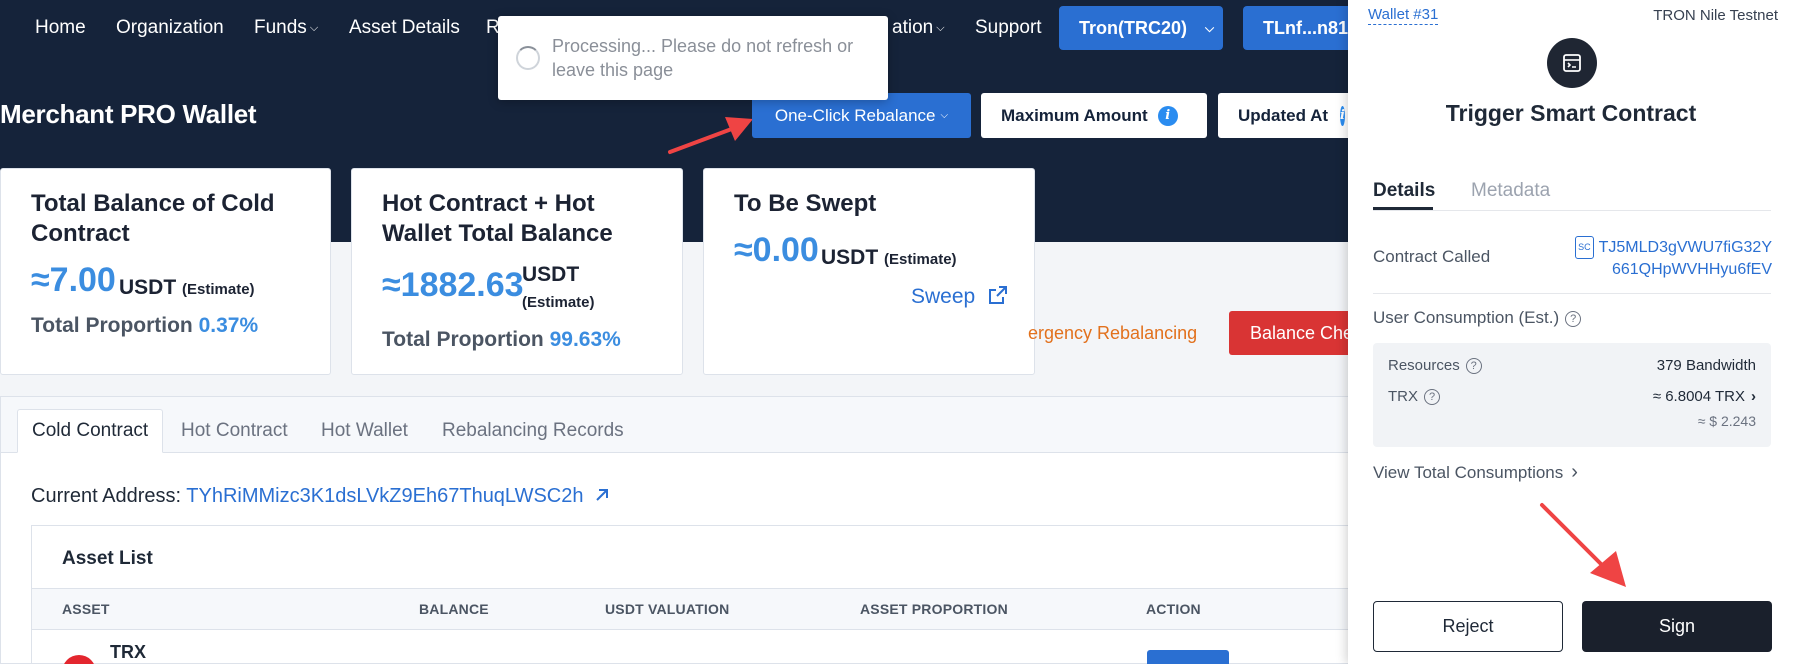 The width and height of the screenshot is (1794, 664). I want to click on nav-organization: Organization, so click(170, 28).